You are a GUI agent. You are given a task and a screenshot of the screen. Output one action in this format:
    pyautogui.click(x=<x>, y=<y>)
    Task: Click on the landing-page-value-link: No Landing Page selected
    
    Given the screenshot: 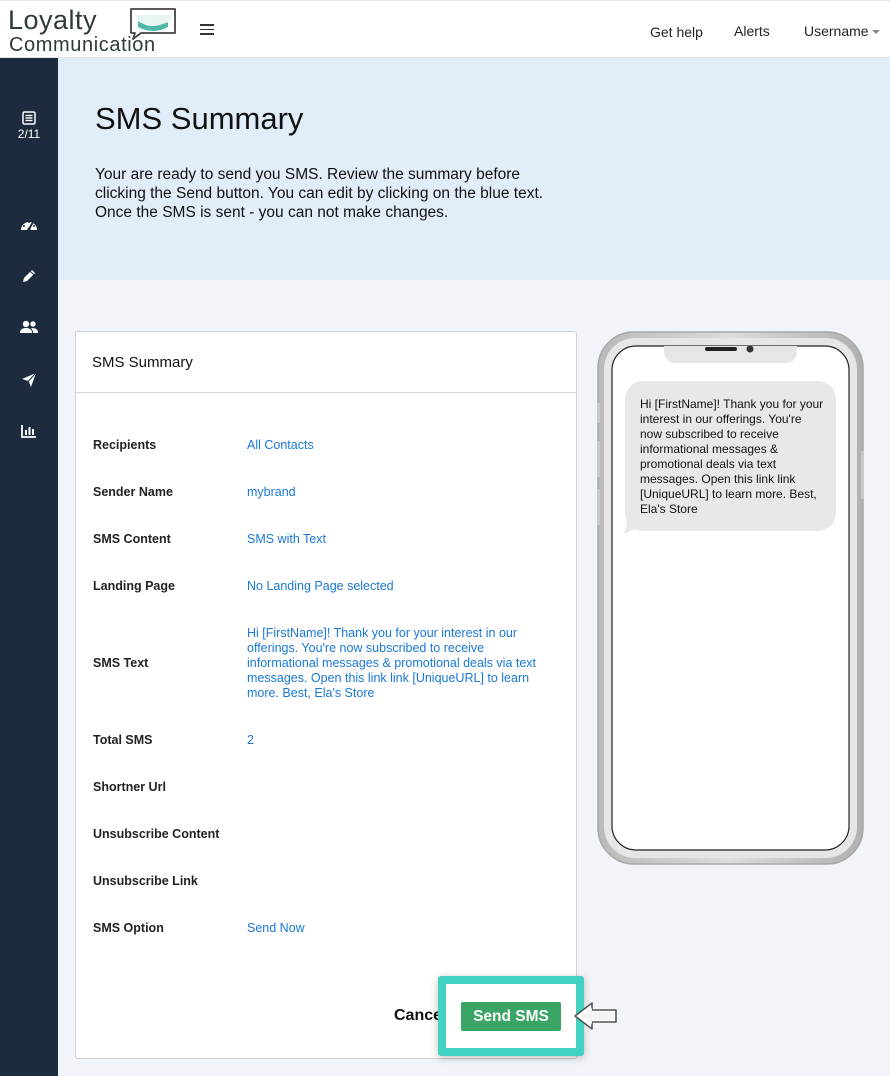 What is the action you would take?
    pyautogui.click(x=403, y=586)
    